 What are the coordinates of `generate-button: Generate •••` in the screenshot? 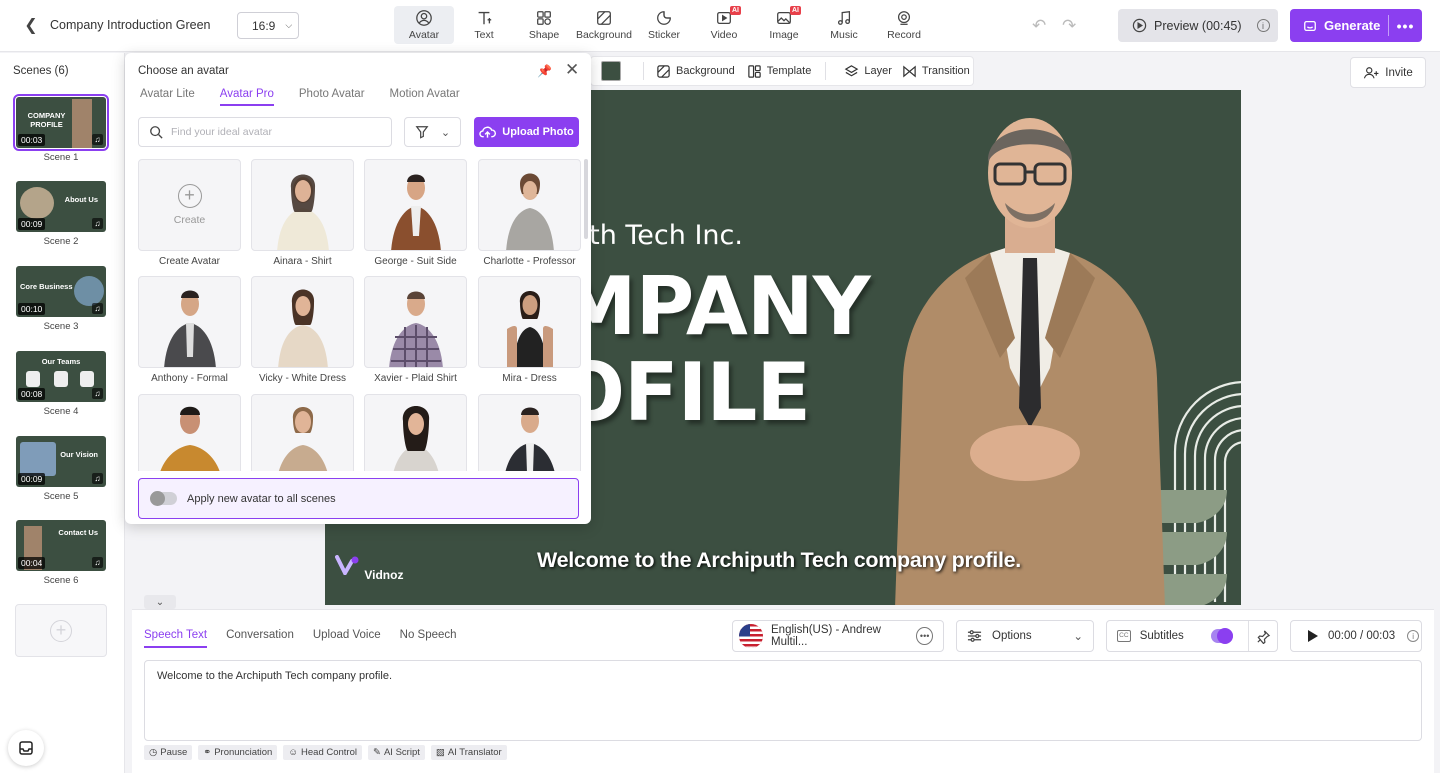 It's located at (1356, 25).